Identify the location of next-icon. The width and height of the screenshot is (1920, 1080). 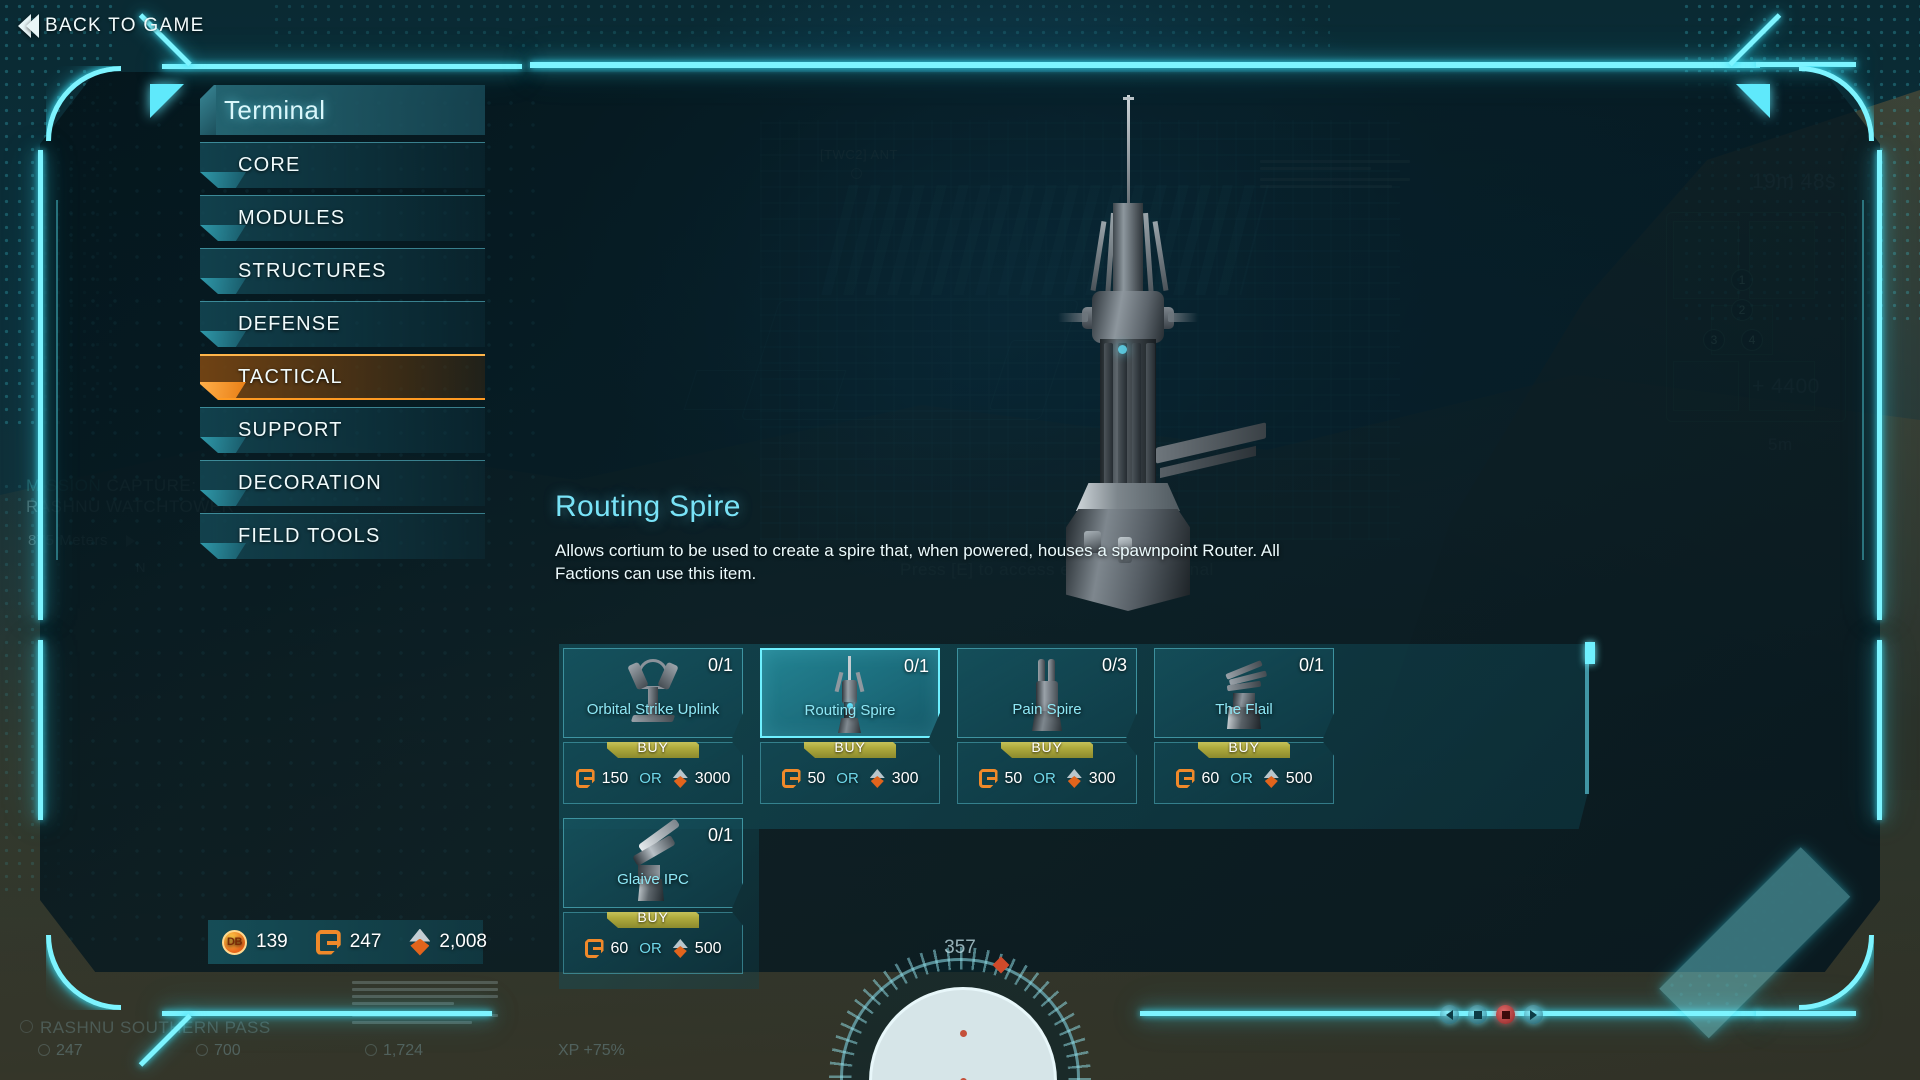
(1533, 1014).